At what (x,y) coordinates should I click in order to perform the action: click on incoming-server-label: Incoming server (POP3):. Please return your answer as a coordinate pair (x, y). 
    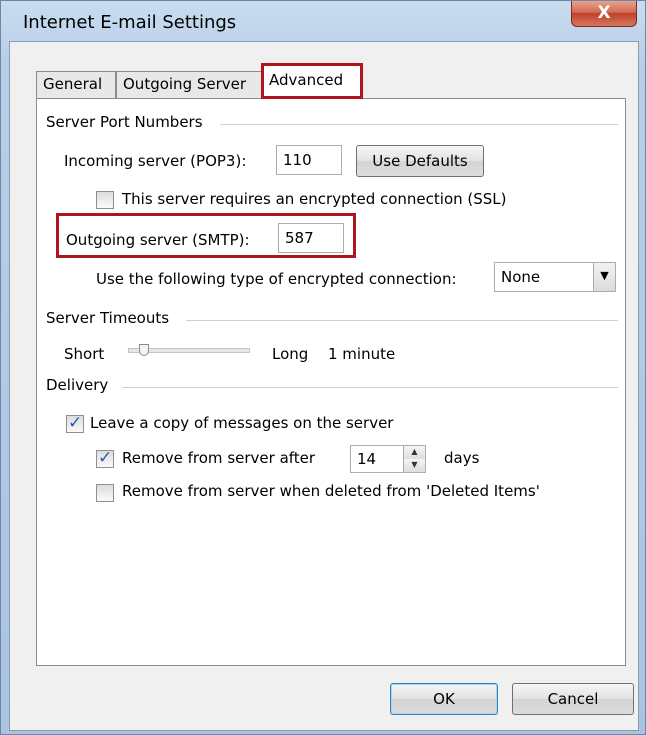
    Looking at the image, I should click on (155, 161).